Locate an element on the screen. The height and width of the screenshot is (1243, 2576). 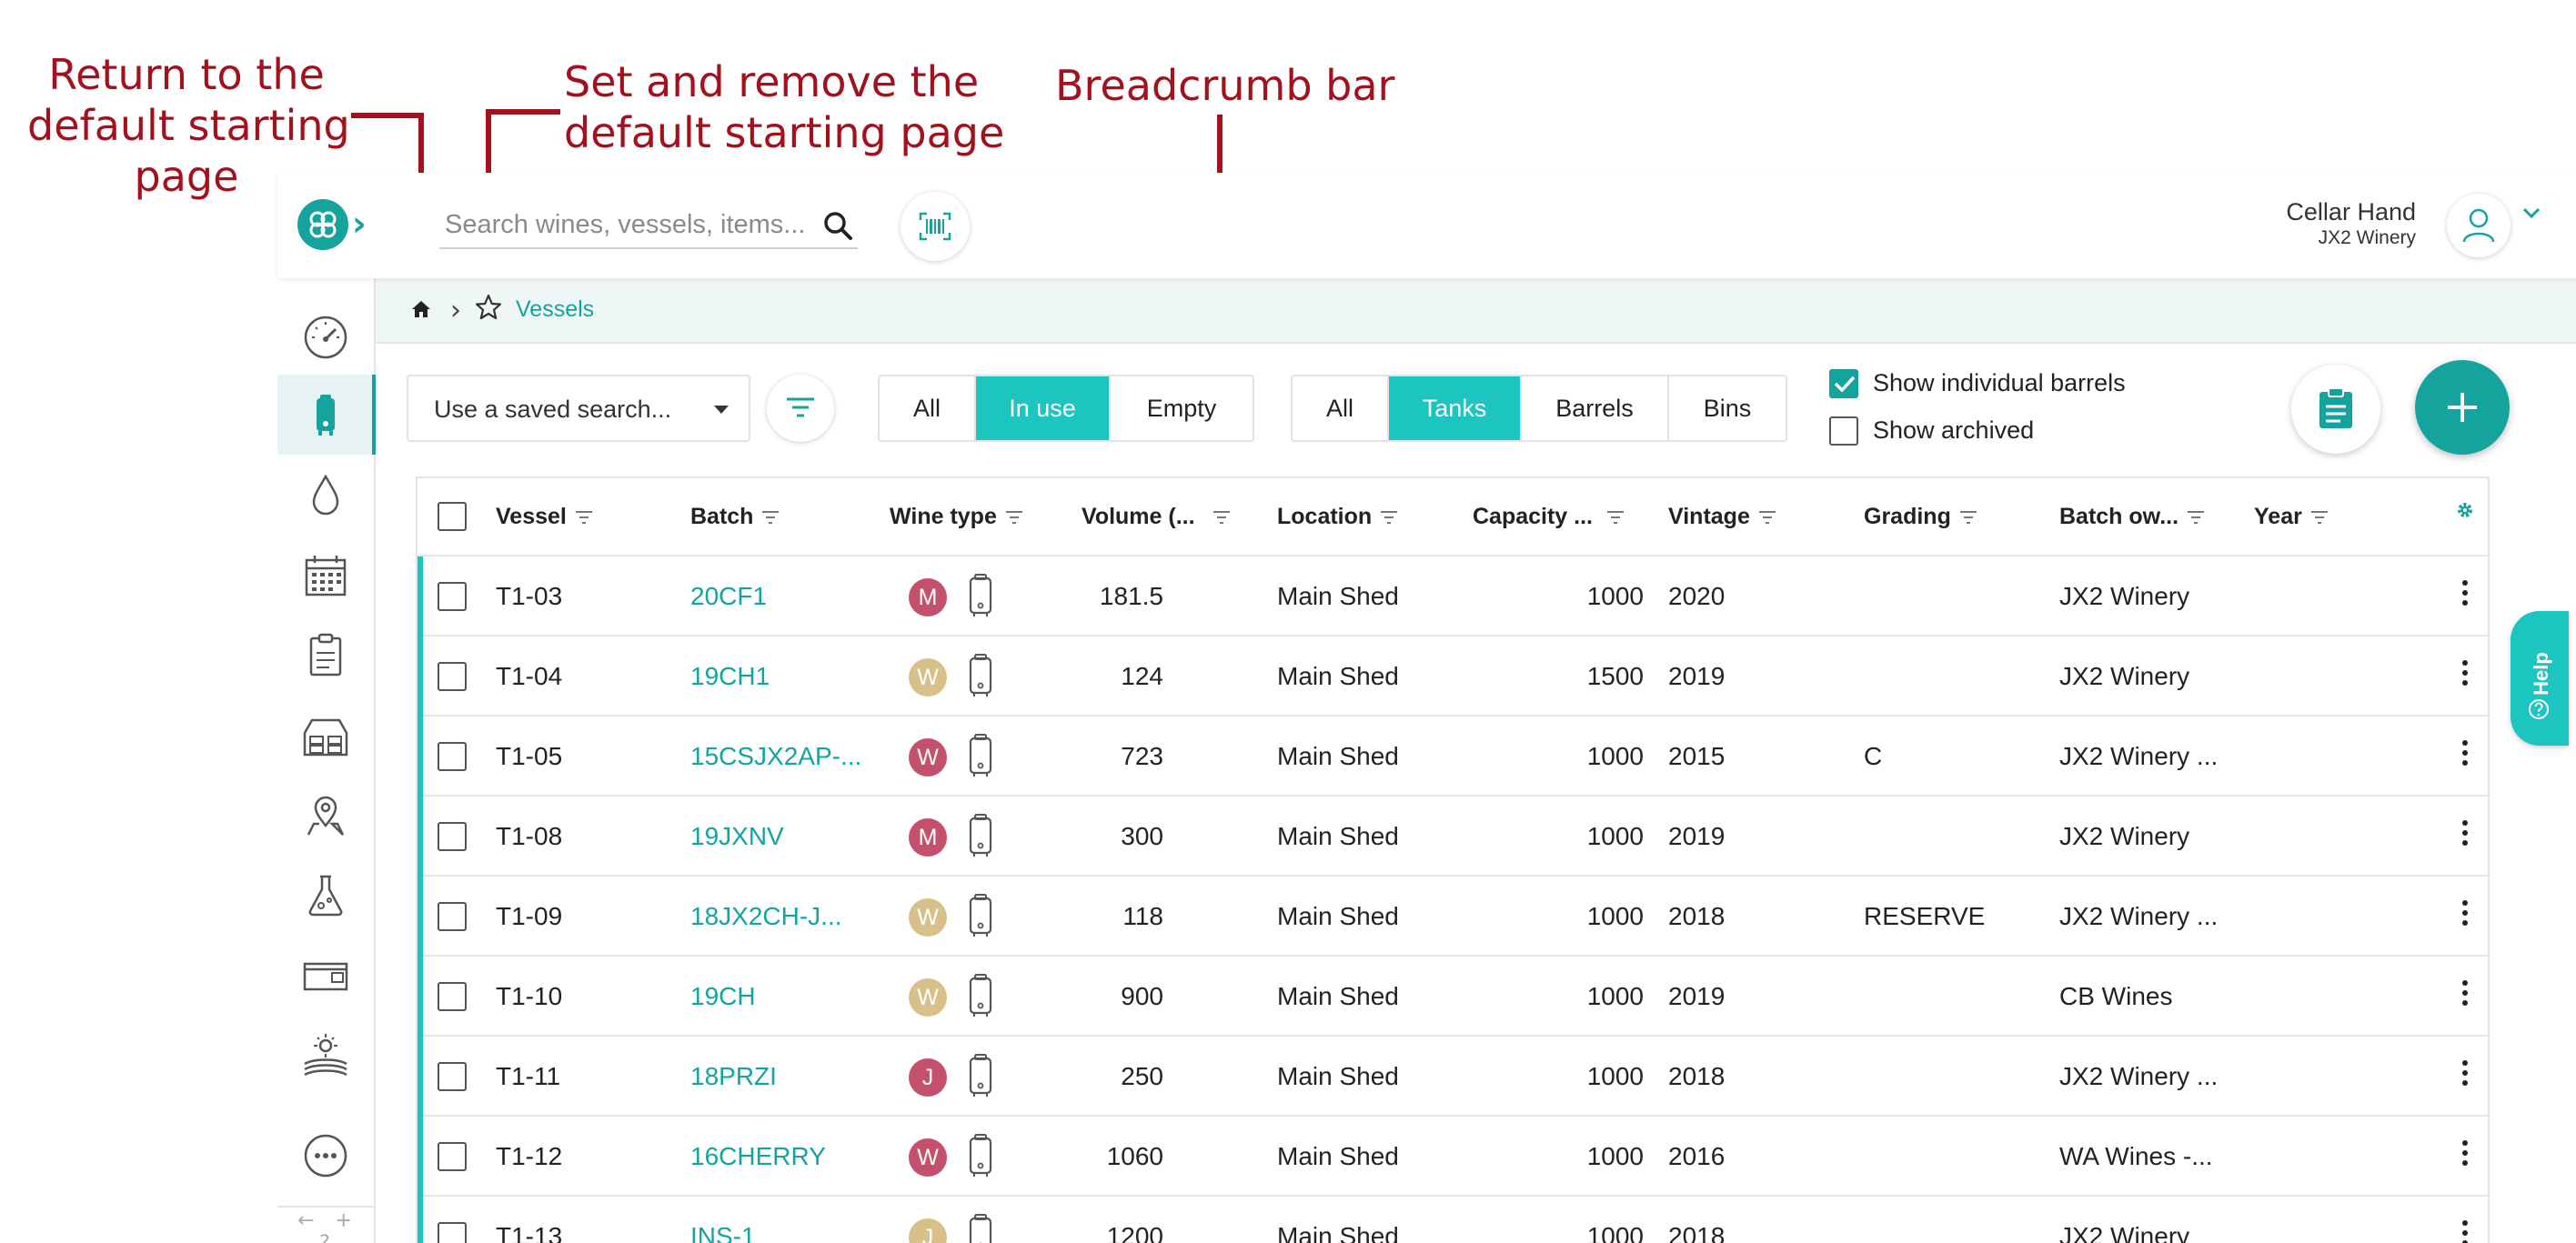
cell-volume: 250 is located at coordinates (1142, 1076).